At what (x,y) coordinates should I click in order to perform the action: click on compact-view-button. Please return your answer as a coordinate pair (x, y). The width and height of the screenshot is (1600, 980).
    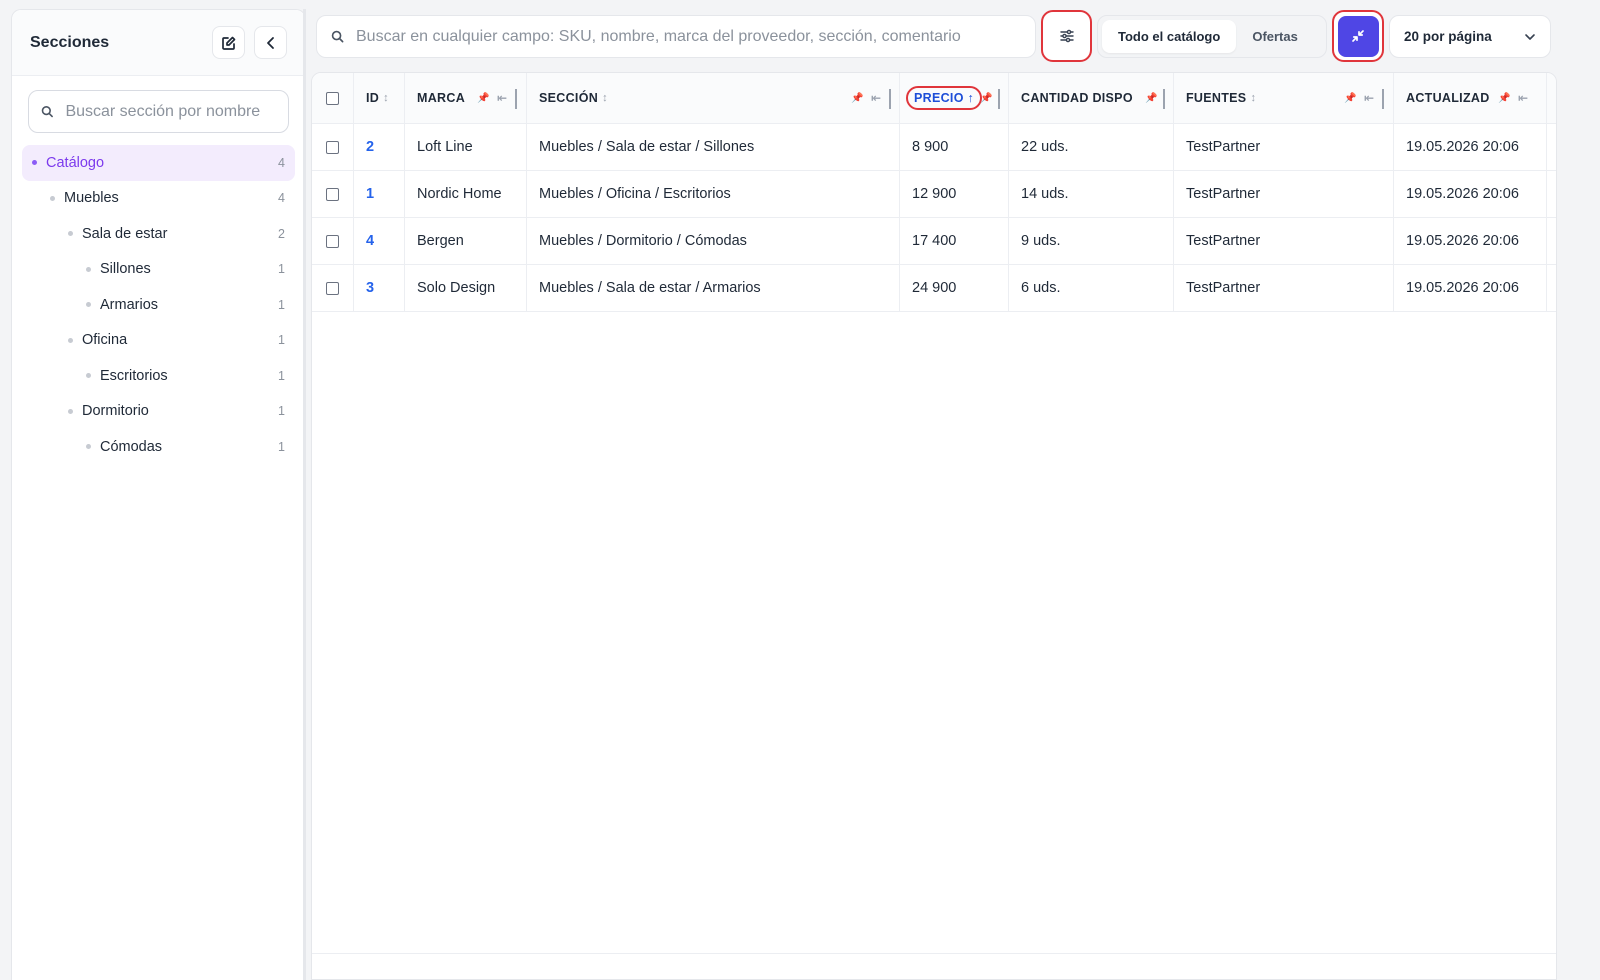
    Looking at the image, I should click on (1358, 36).